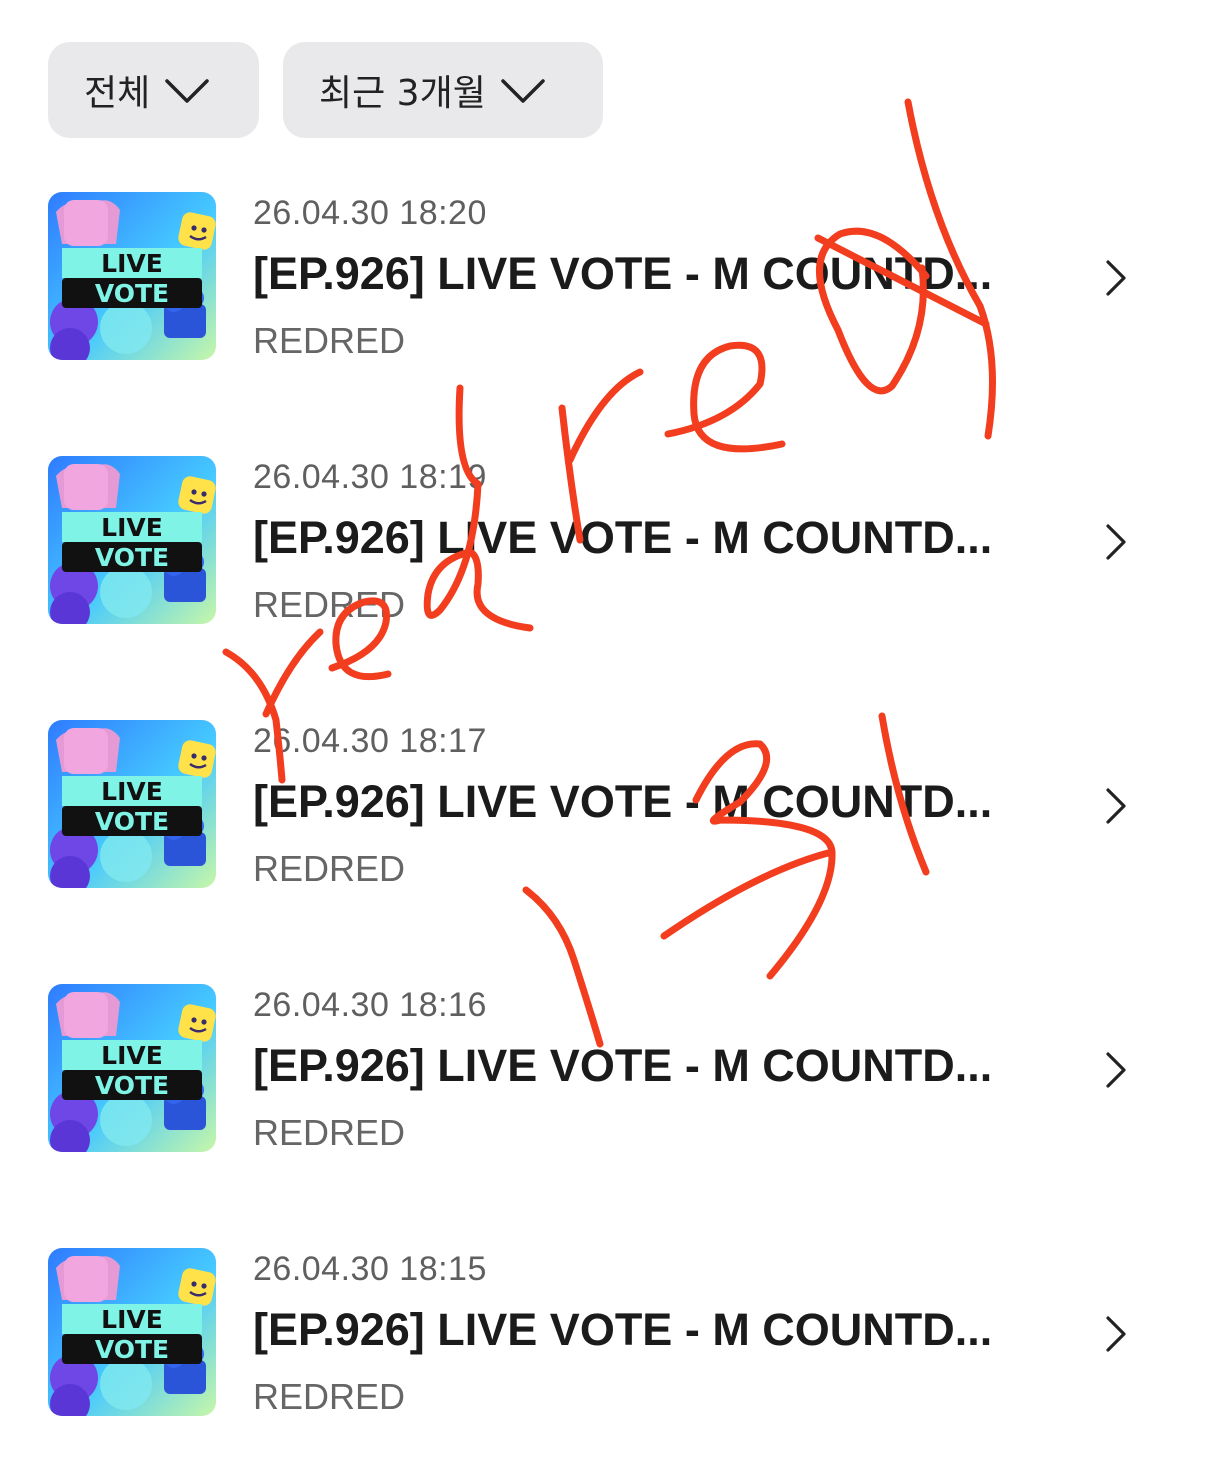 The width and height of the screenshot is (1206, 1481). Describe the element at coordinates (370, 1269) in the screenshot. I see `item-date: 26.04.30 18:15` at that location.